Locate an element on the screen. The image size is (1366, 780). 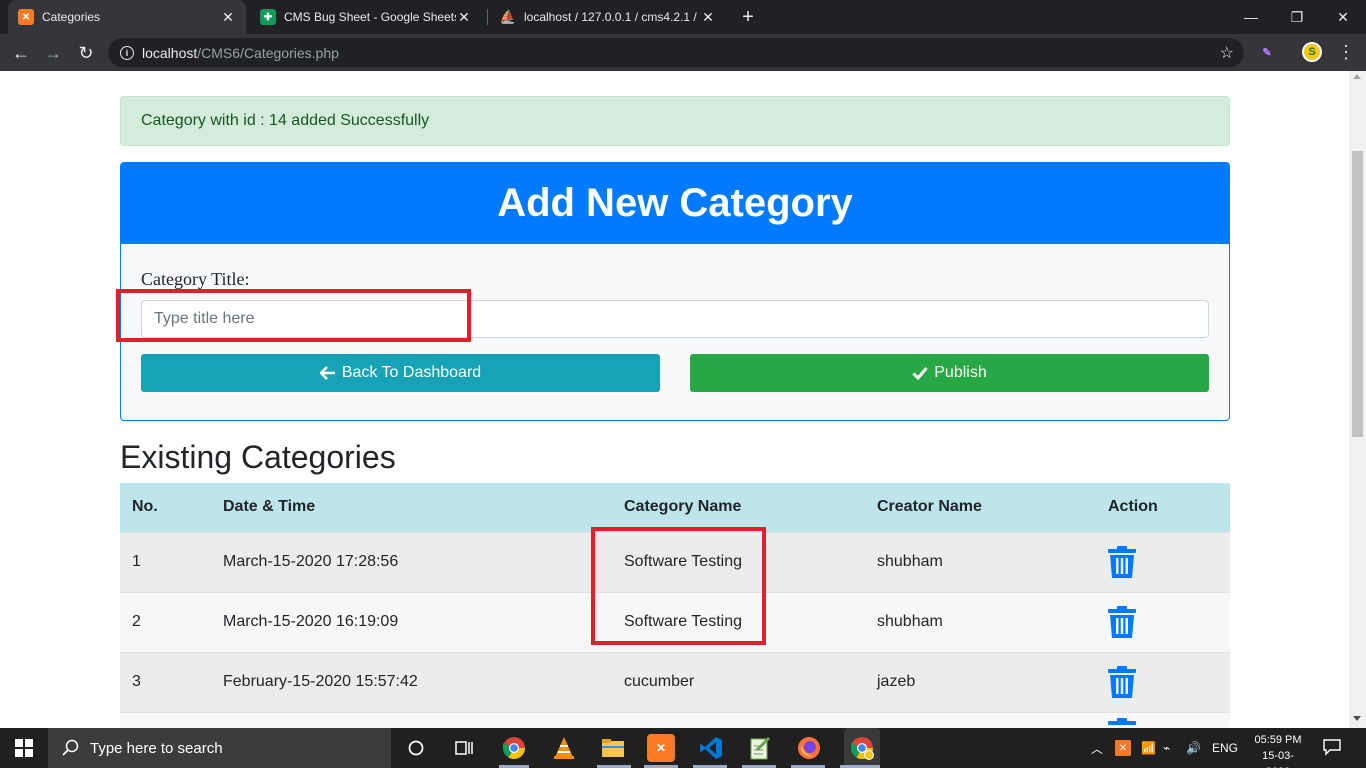
tab-title: Categories is located at coordinates (71, 17).